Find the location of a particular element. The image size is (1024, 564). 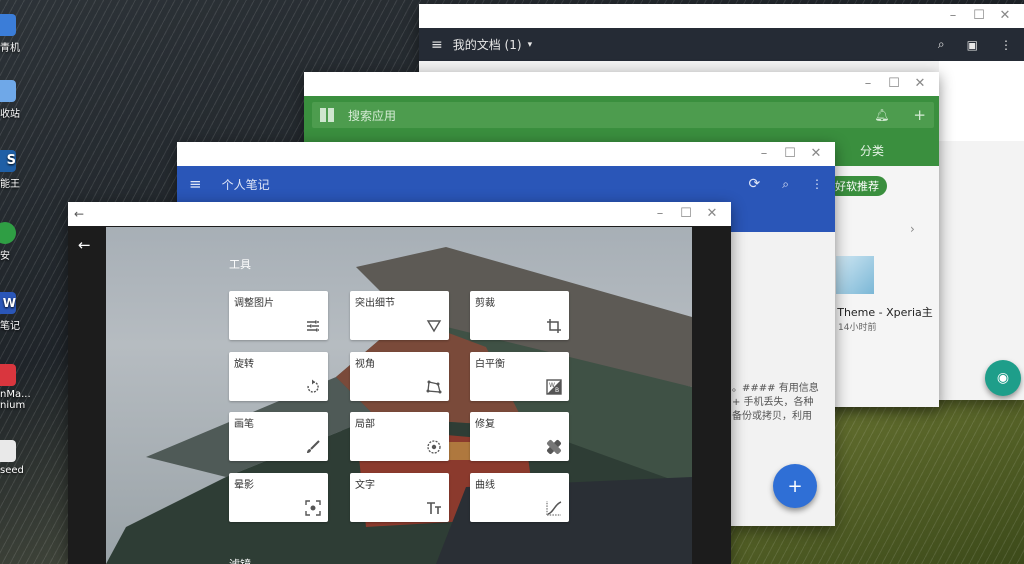

tool-white-balance: 白平衡 WB is located at coordinates (519, 376).